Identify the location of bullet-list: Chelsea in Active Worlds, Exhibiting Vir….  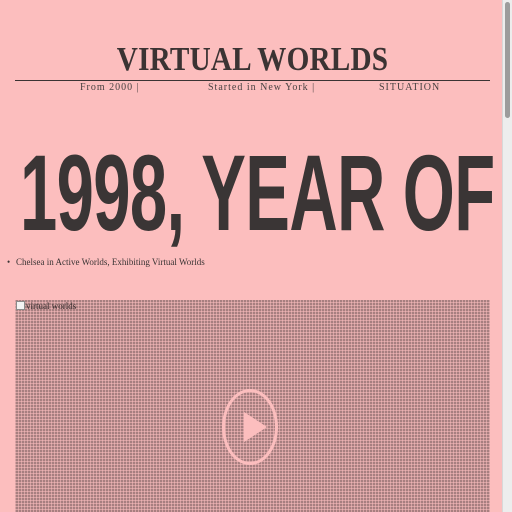
(104, 262).